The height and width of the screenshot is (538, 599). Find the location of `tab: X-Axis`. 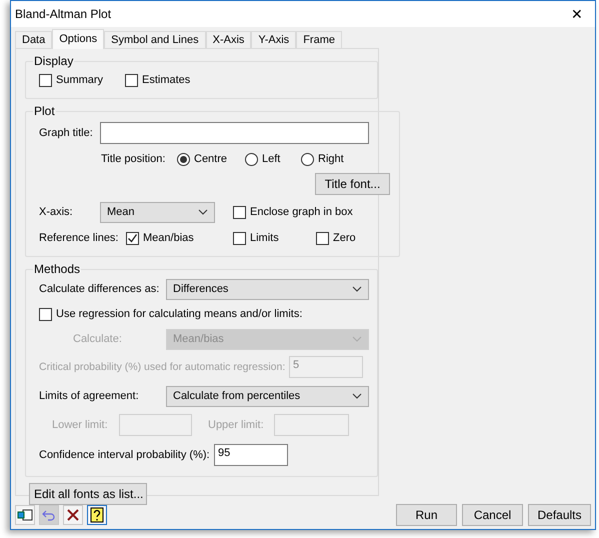

tab: X-Axis is located at coordinates (229, 39).